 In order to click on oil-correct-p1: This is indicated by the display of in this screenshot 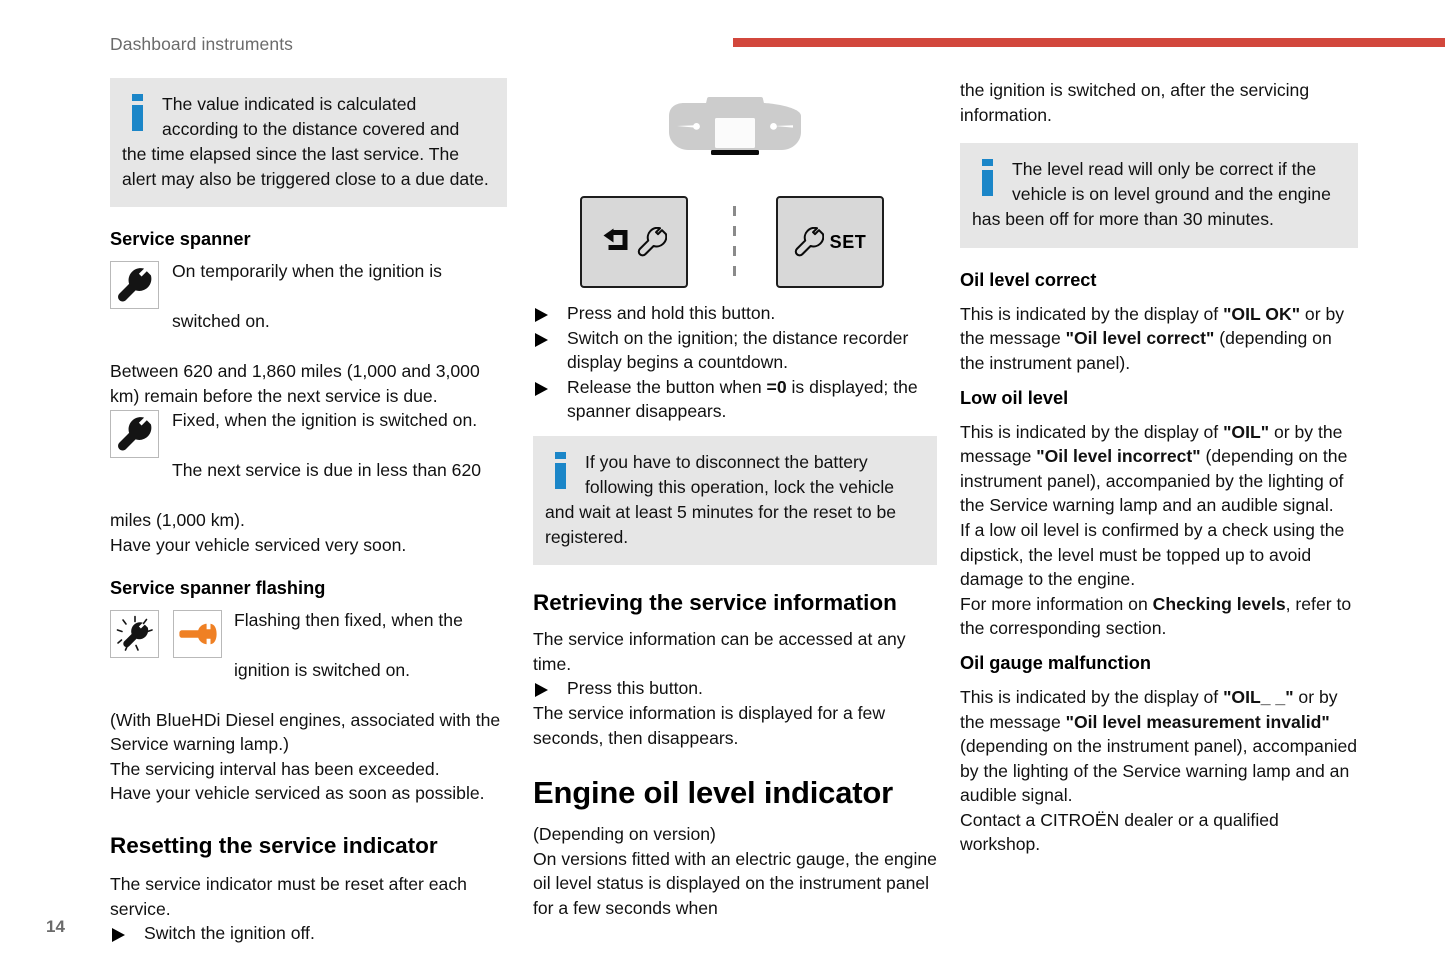, I will do `click(1092, 313)`.